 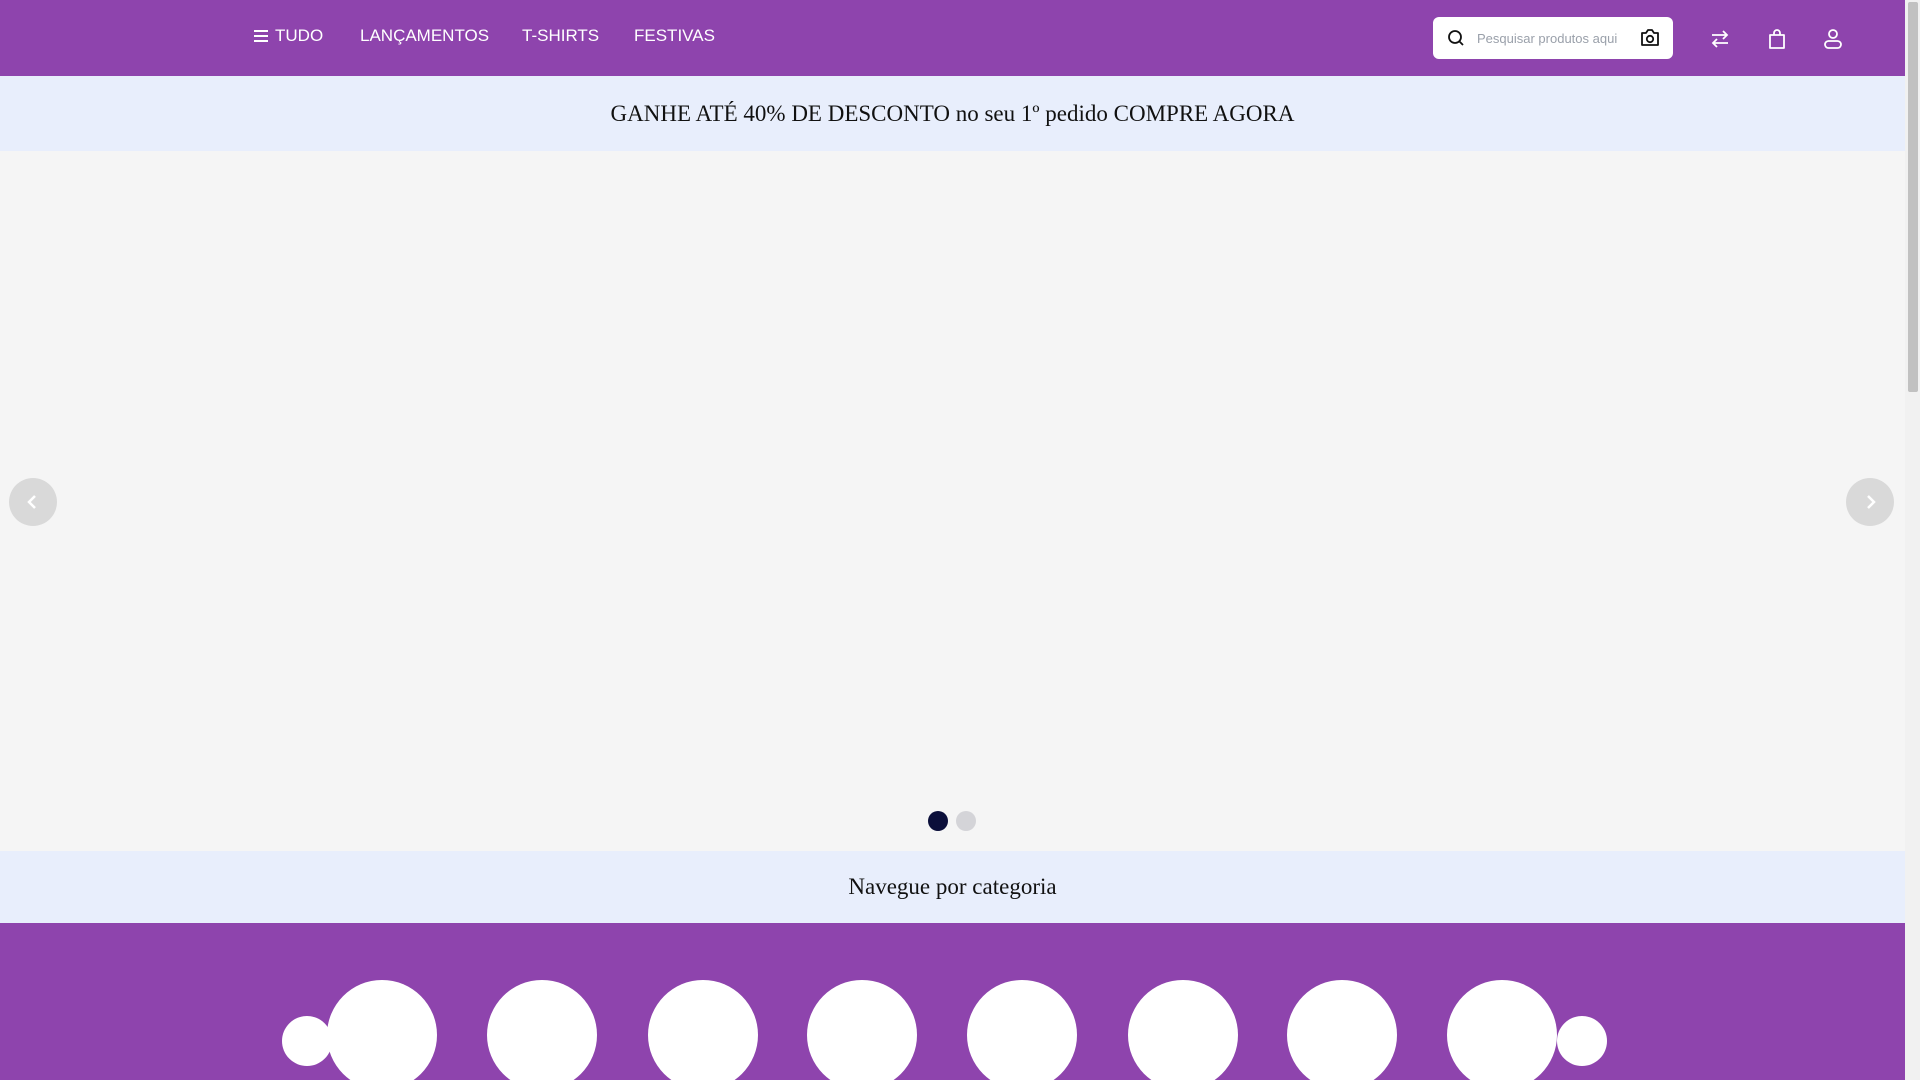 What do you see at coordinates (1912, 540) in the screenshot?
I see `scrollbar` at bounding box center [1912, 540].